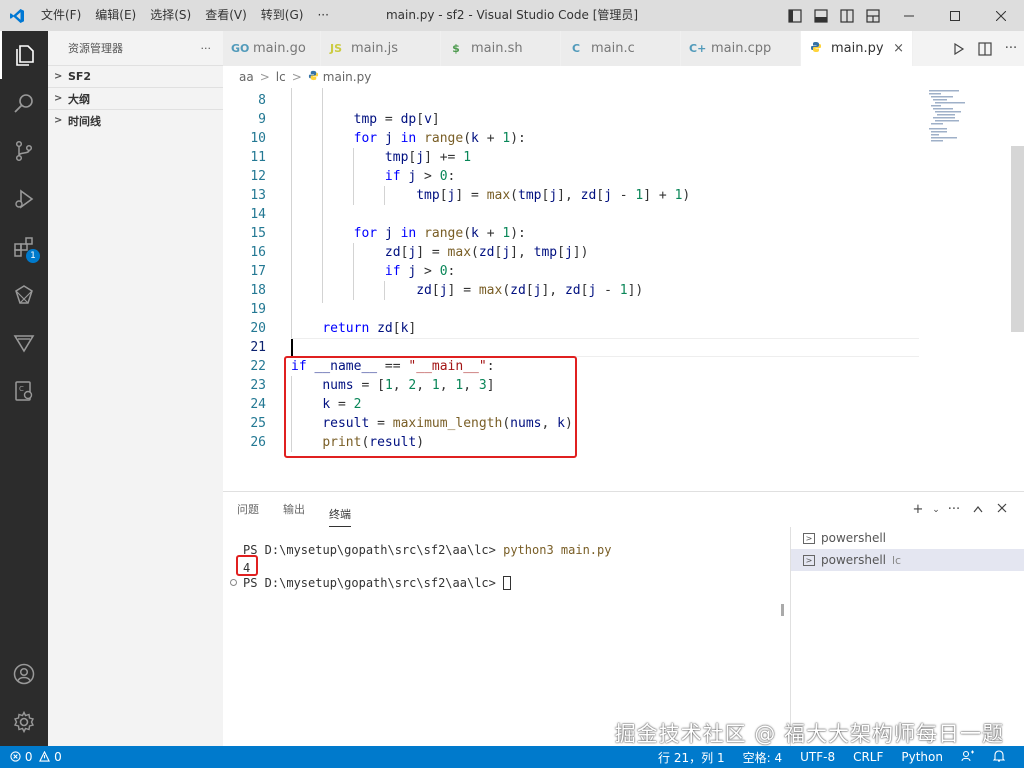  Describe the element at coordinates (985, 48) in the screenshot. I see `split-editor-icon` at that location.